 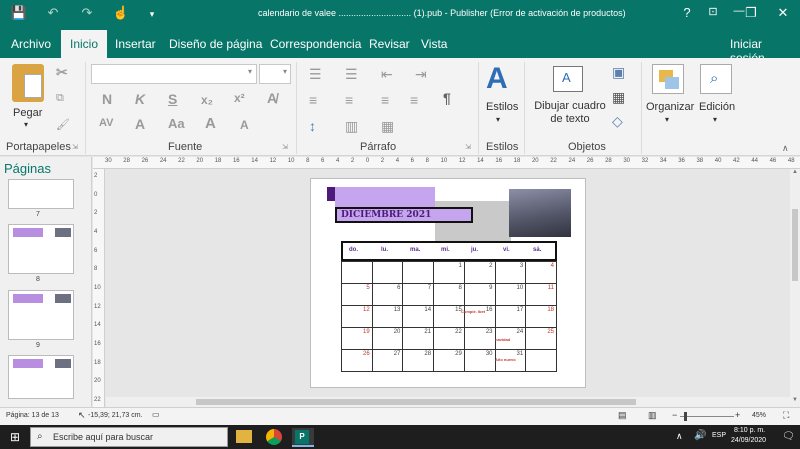 I want to click on tab-vista: Vista, so click(x=434, y=44).